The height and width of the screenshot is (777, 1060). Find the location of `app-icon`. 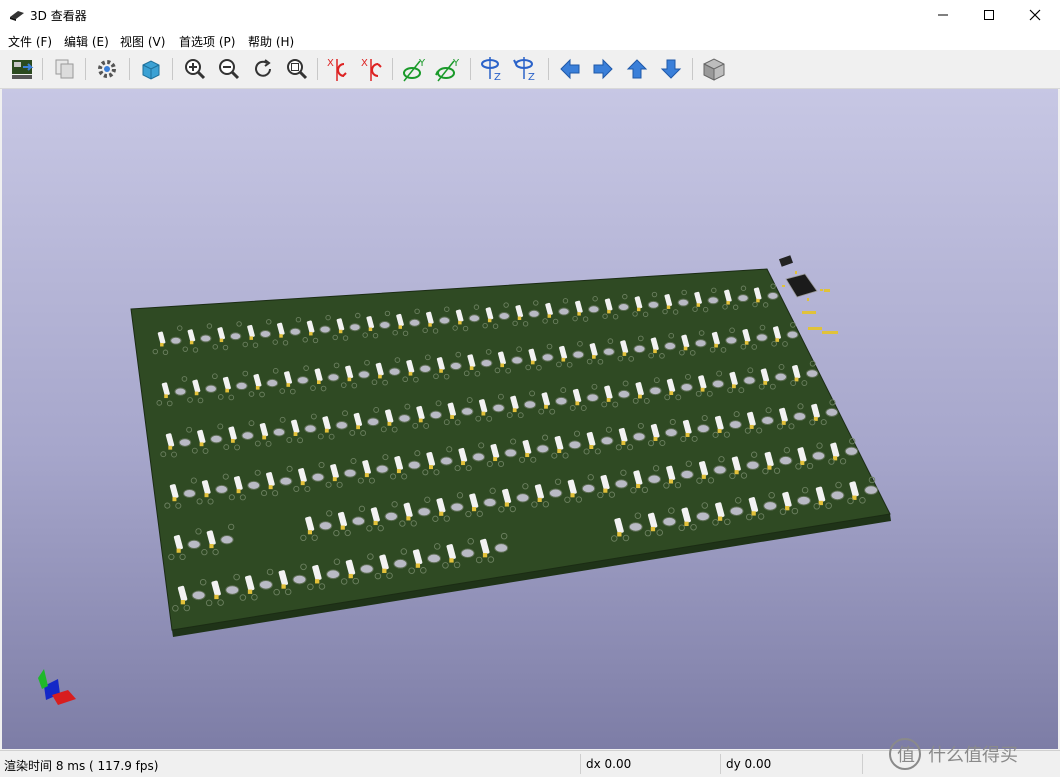

app-icon is located at coordinates (17, 16).